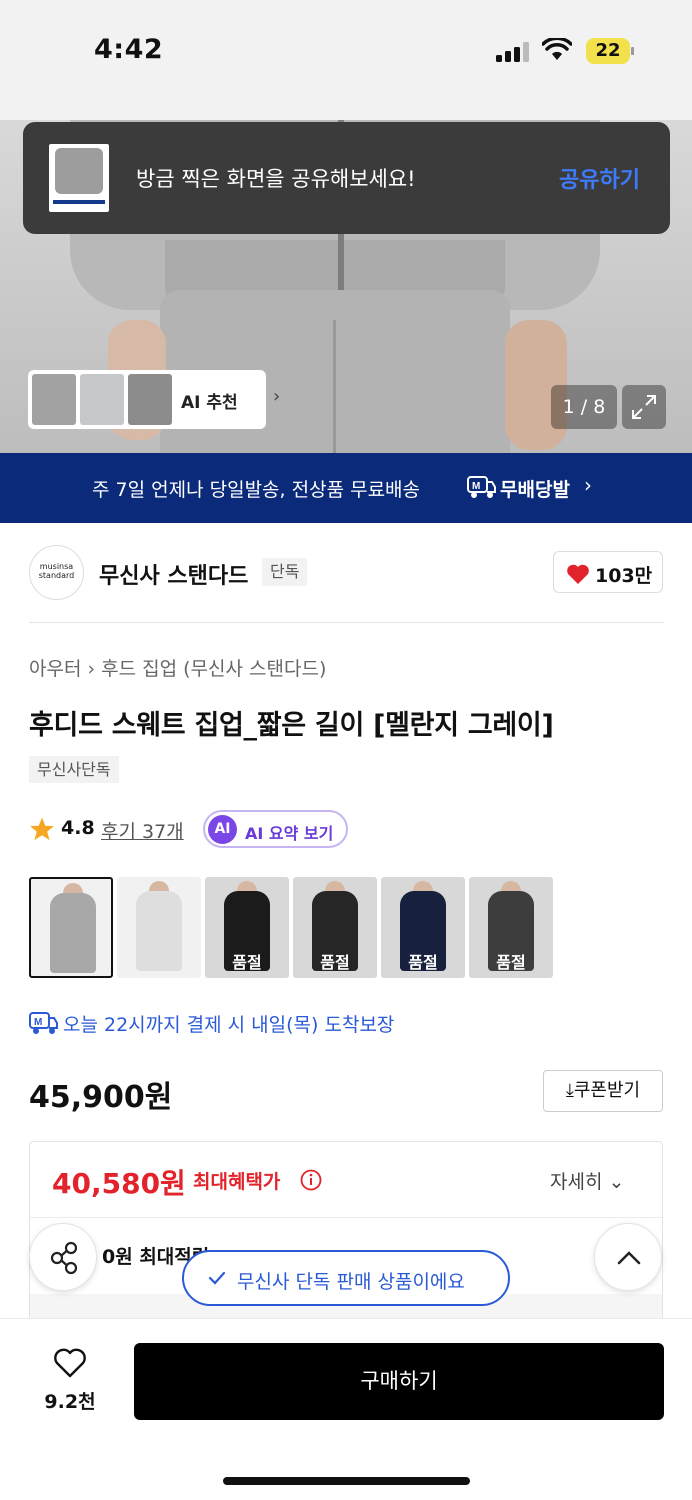 The image size is (692, 1500). I want to click on wifi-icon, so click(557, 49).